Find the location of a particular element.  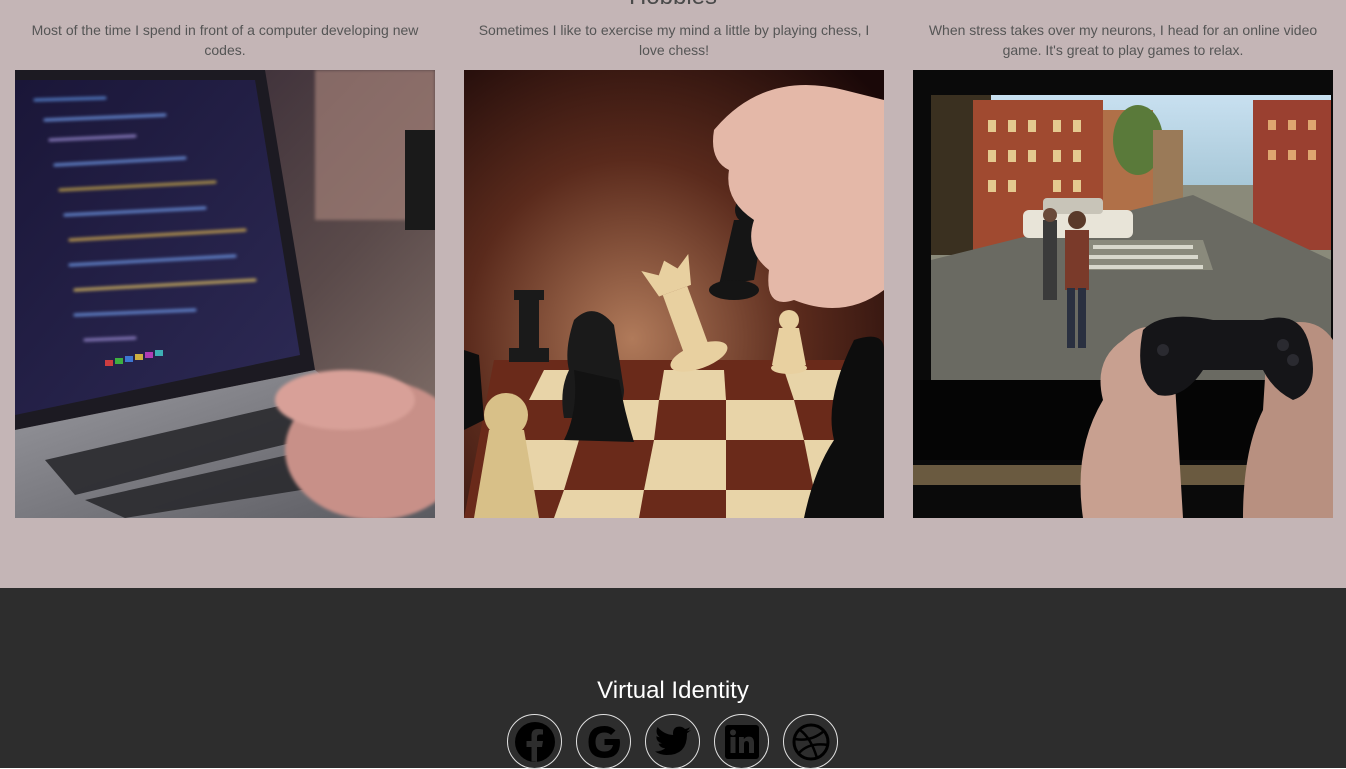

dribbble-icon is located at coordinates (811, 742).